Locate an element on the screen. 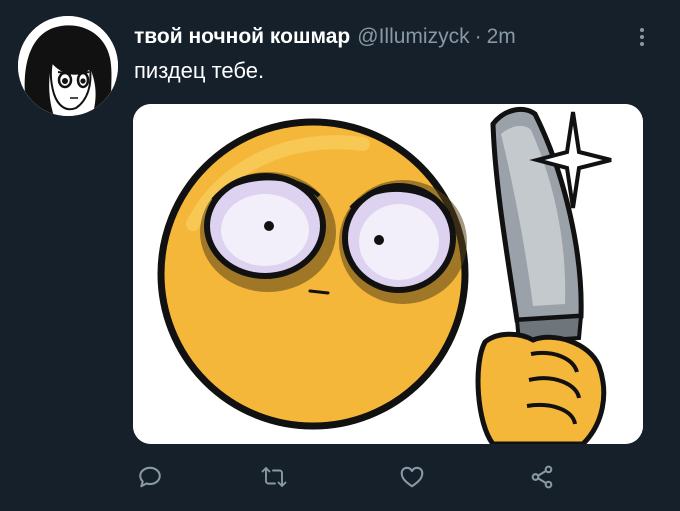 The width and height of the screenshot is (680, 511). heart-icon is located at coordinates (412, 477).